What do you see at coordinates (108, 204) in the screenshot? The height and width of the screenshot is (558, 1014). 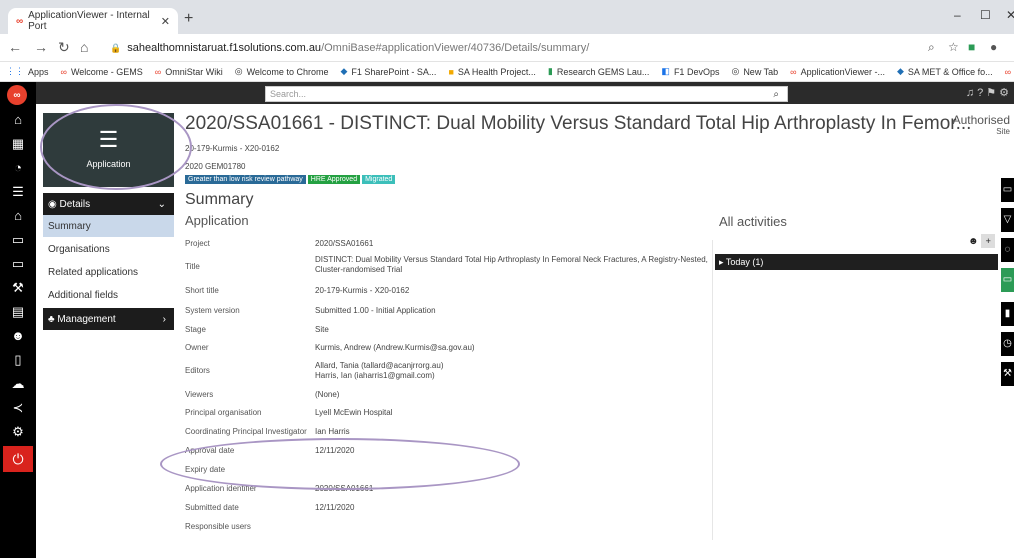 I see `menu-details: ◉ Details ⌄` at bounding box center [108, 204].